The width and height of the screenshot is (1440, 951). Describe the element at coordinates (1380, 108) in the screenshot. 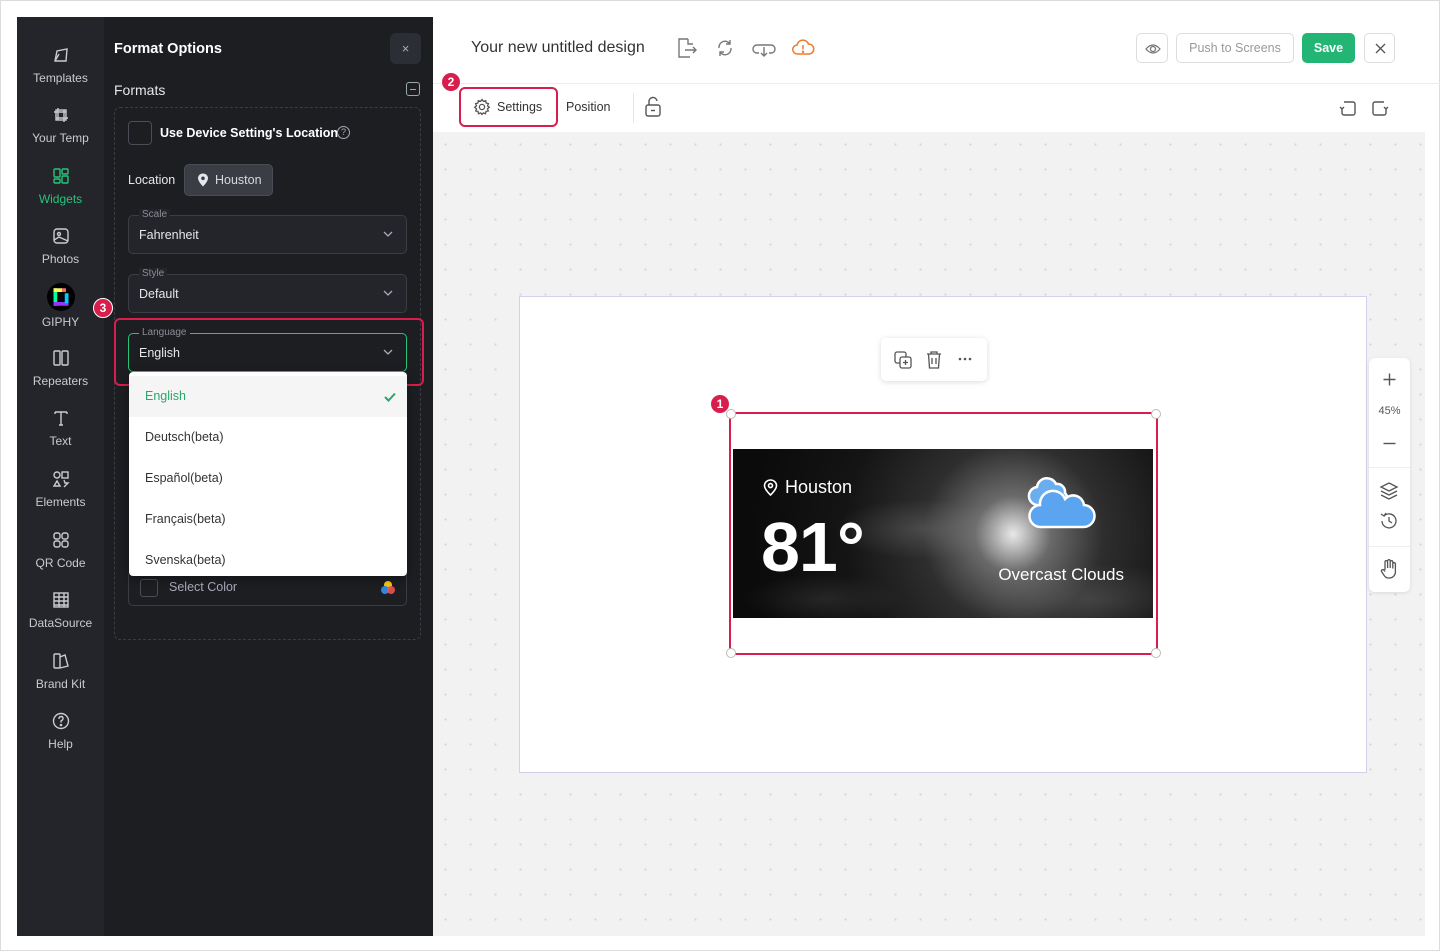

I see `redo-icon` at that location.